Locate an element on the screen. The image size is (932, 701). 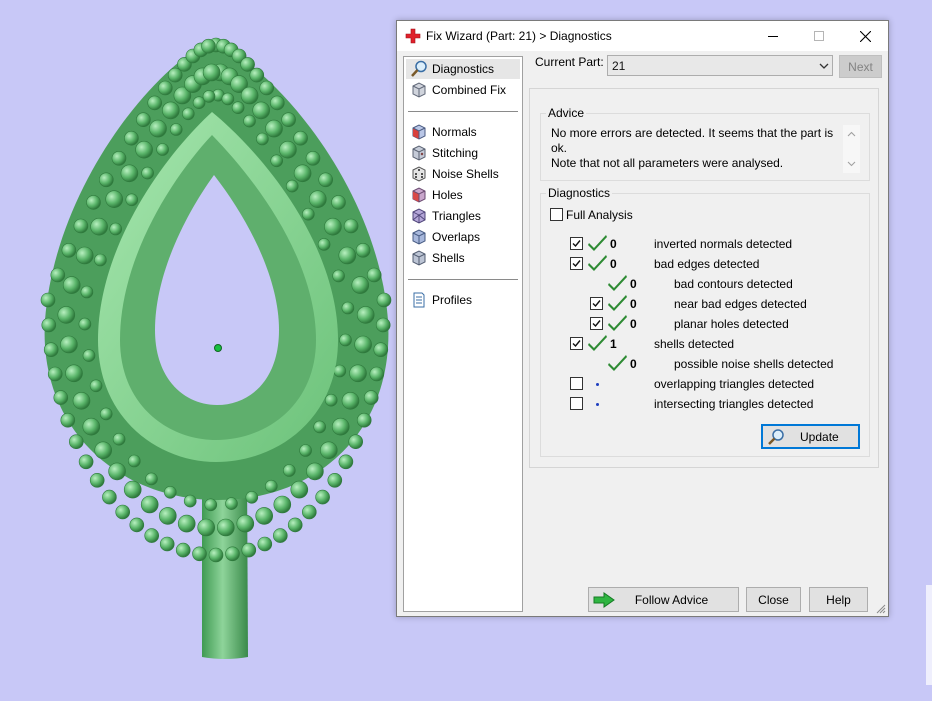
maximize-button is located at coordinates (819, 36).